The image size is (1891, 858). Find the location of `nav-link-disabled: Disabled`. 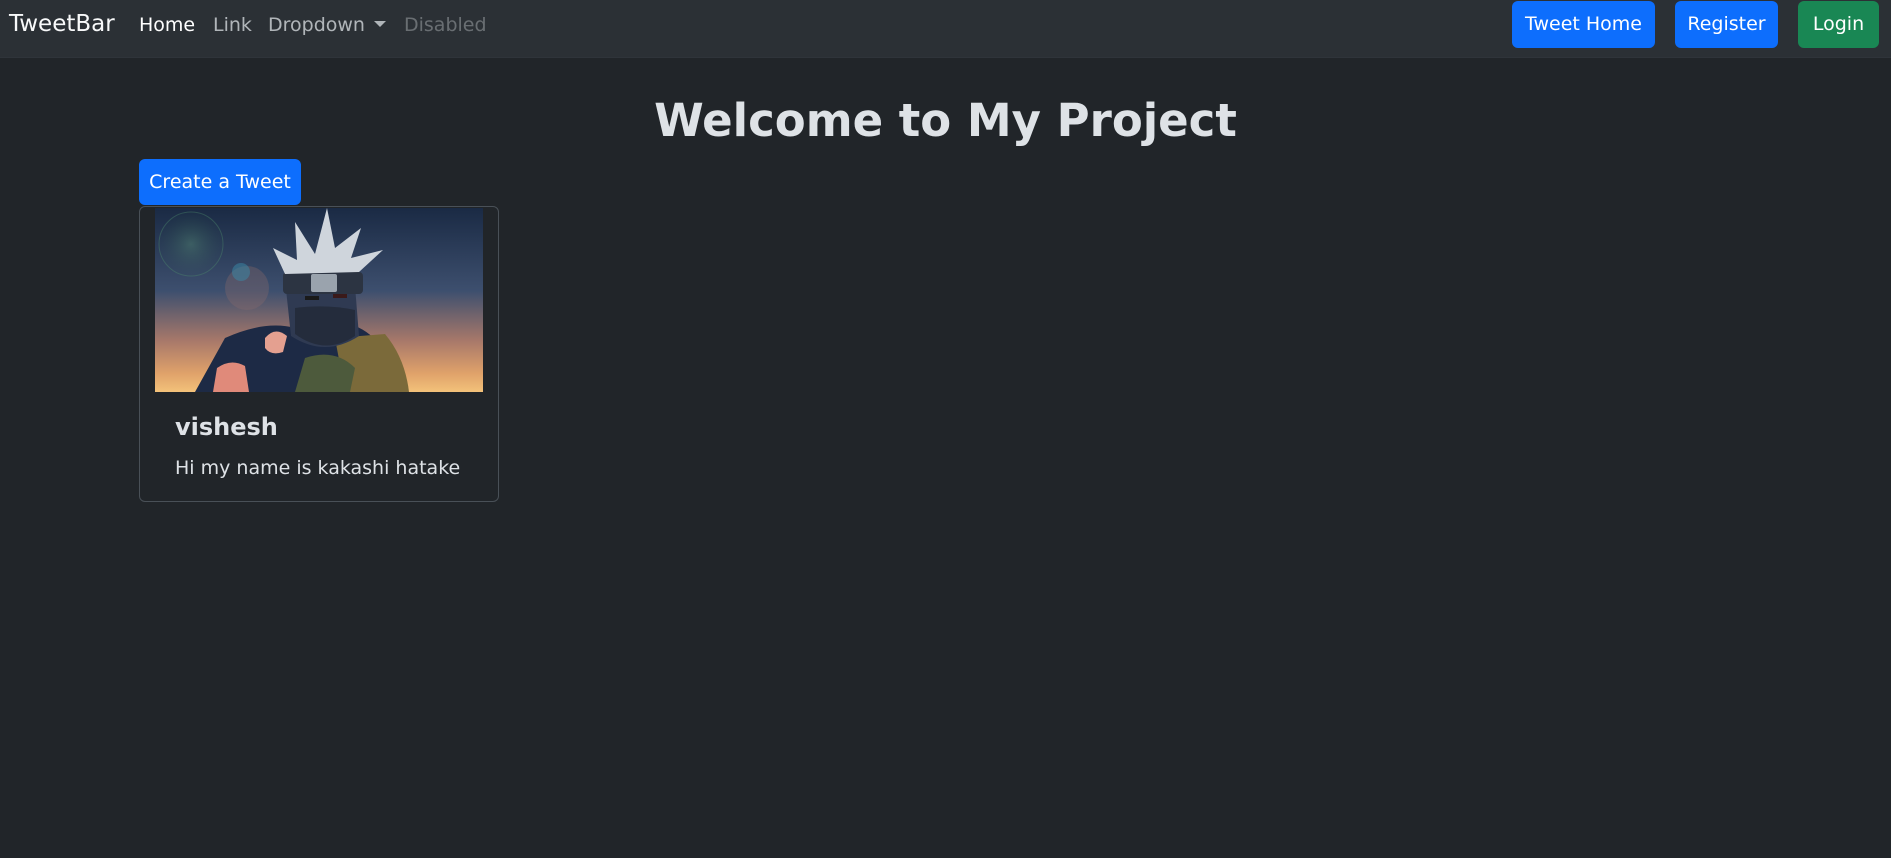

nav-link-disabled: Disabled is located at coordinates (445, 25).